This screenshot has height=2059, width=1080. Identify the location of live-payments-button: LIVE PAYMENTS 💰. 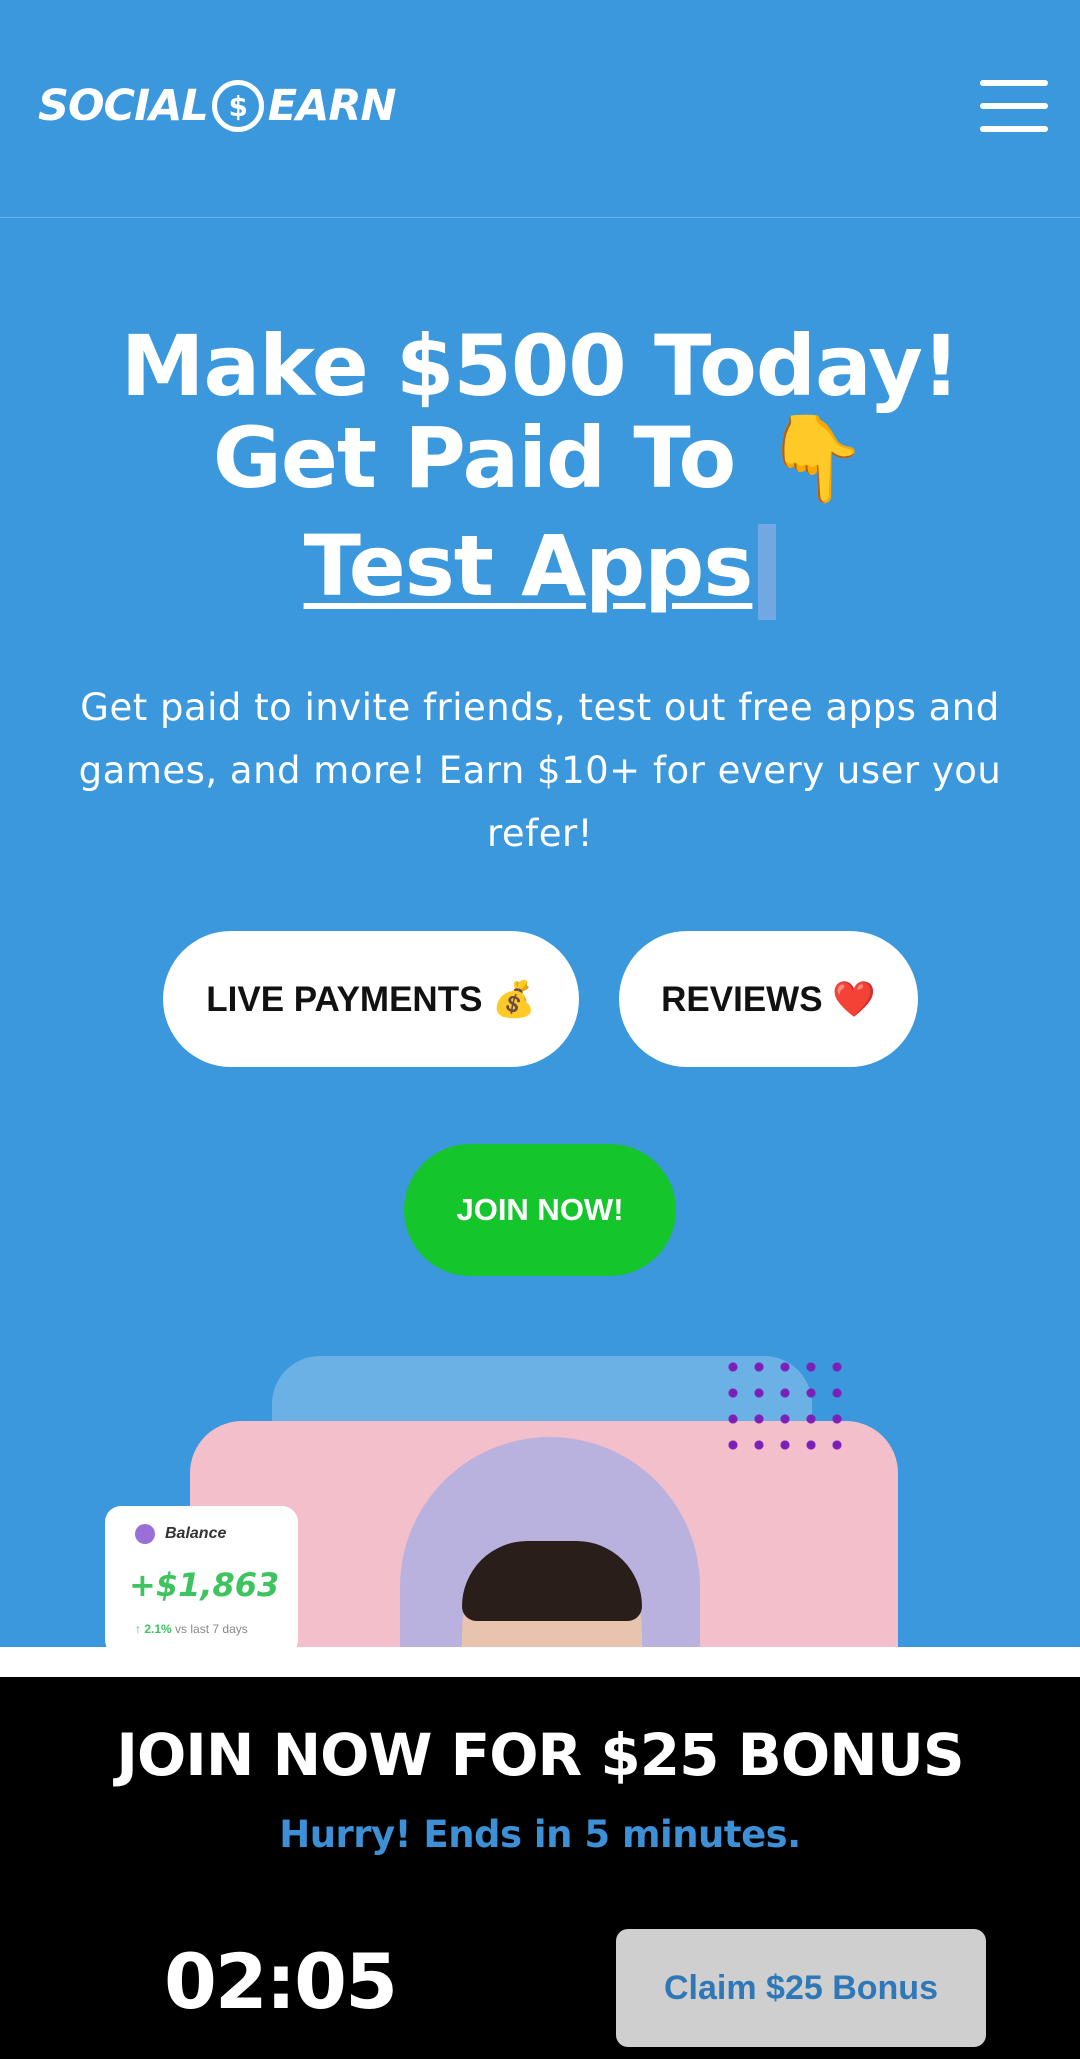
(371, 999).